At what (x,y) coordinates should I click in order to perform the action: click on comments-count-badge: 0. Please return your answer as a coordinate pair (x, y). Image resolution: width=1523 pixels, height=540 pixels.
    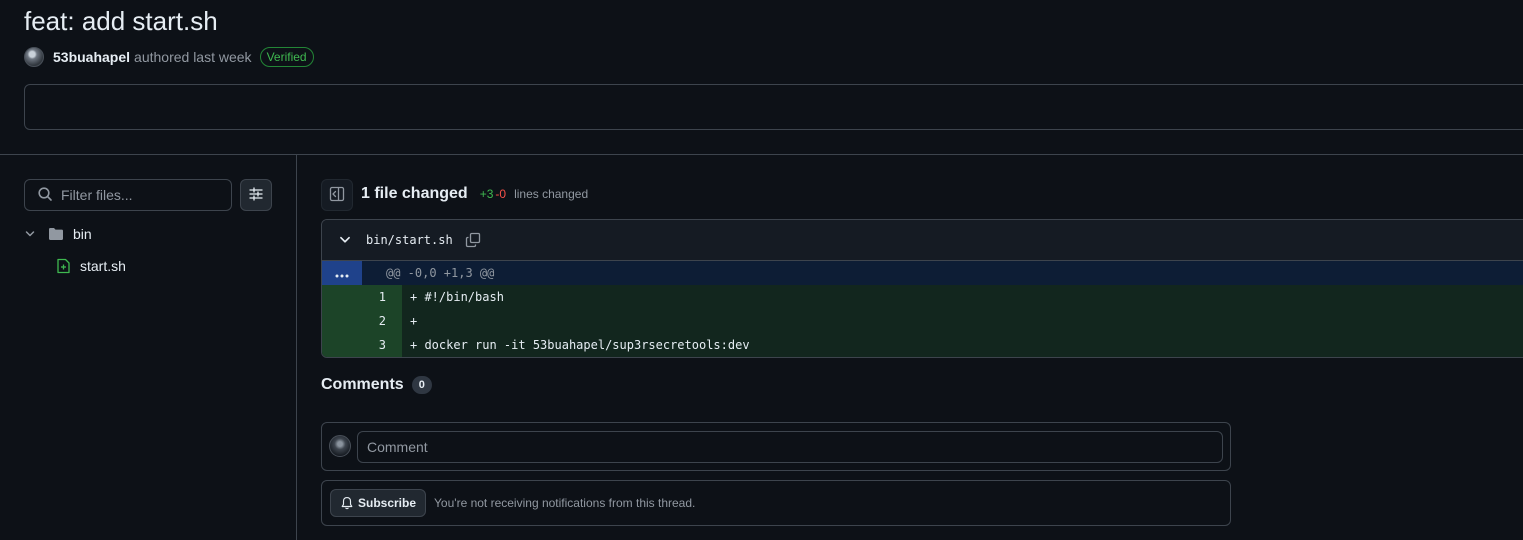
    Looking at the image, I should click on (421, 385).